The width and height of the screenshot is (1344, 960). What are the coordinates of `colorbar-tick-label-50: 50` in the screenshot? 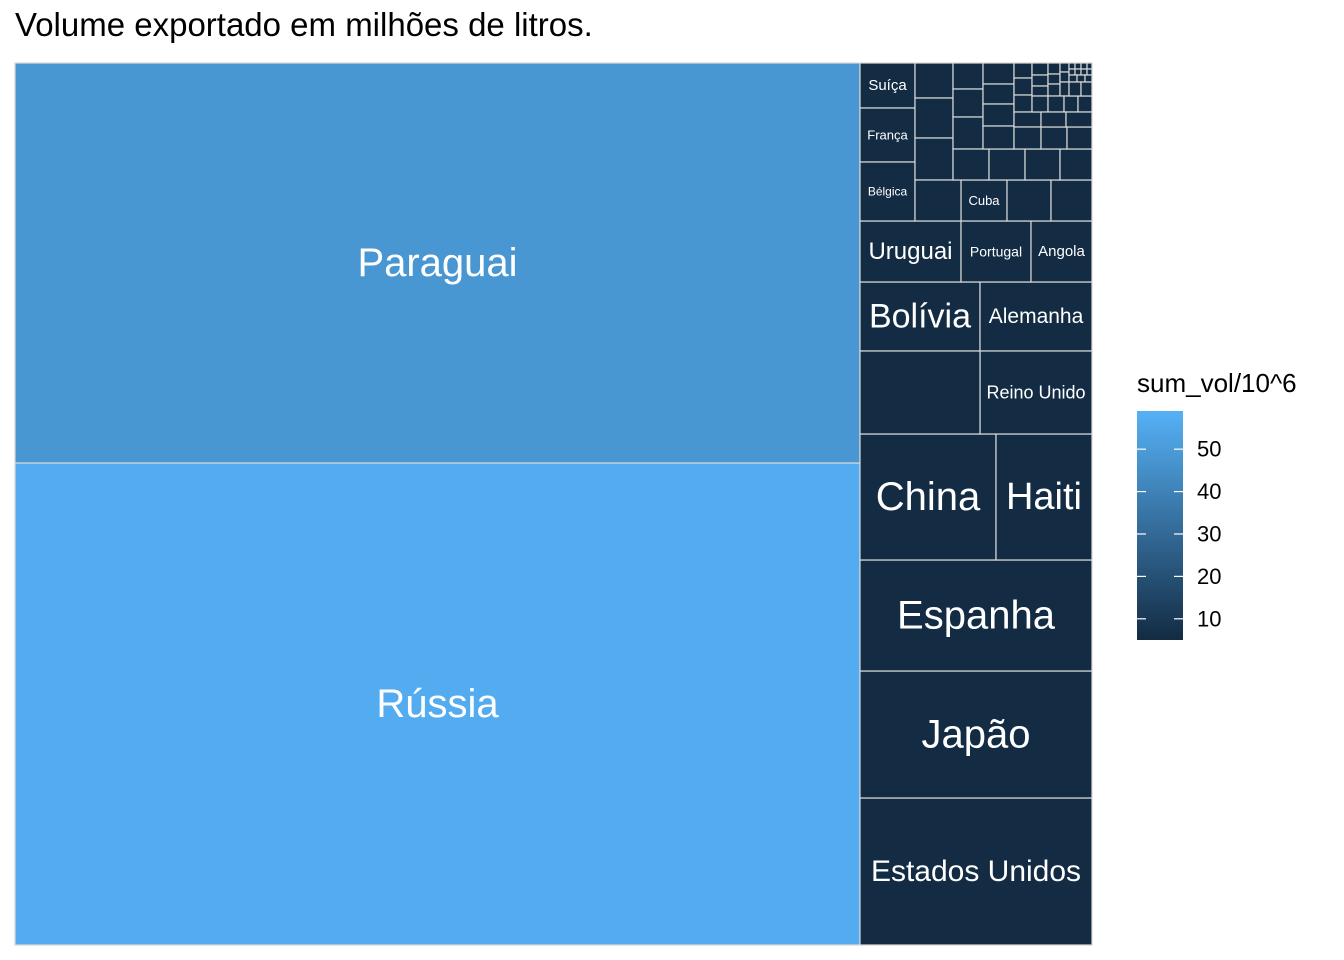 It's located at (1209, 449).